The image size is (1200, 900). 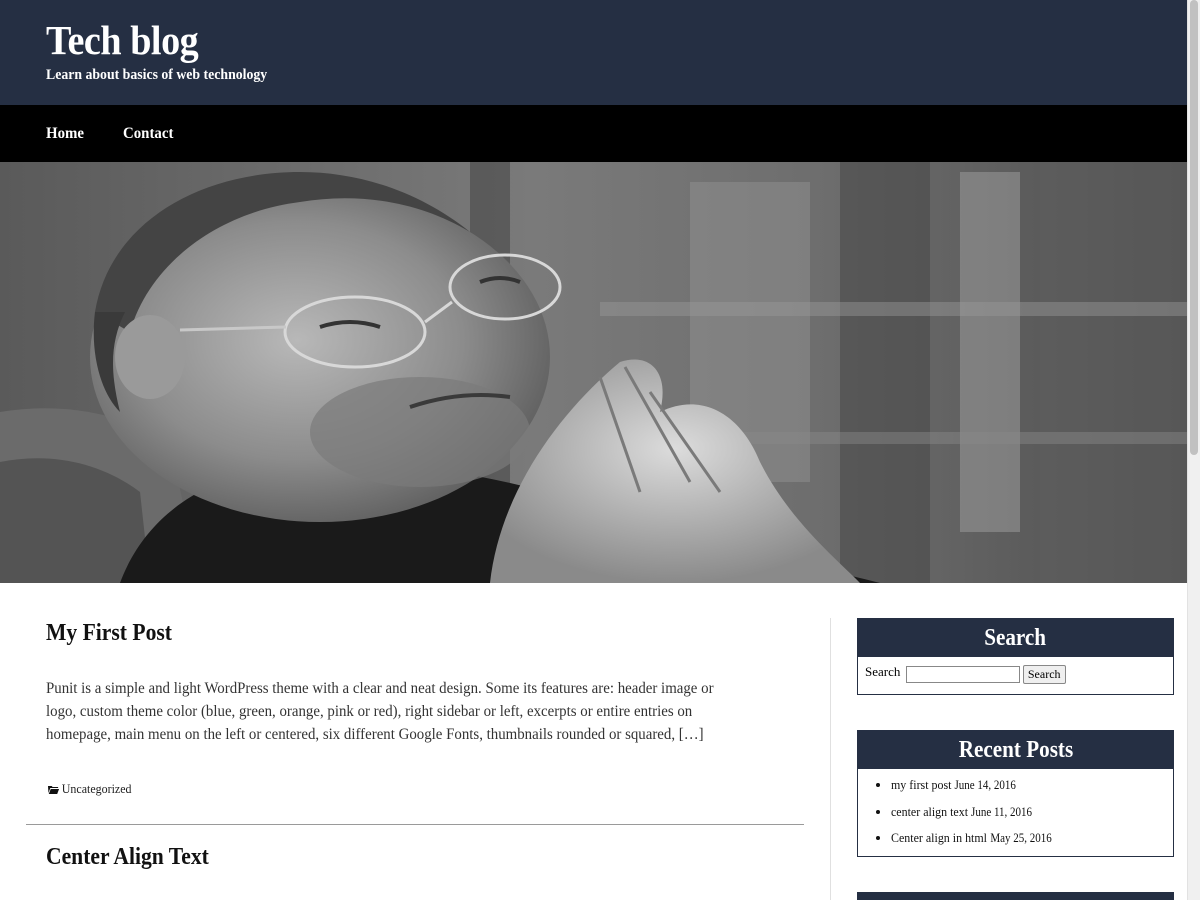 I want to click on search-widget: Search Search Search, so click(x=1015, y=656).